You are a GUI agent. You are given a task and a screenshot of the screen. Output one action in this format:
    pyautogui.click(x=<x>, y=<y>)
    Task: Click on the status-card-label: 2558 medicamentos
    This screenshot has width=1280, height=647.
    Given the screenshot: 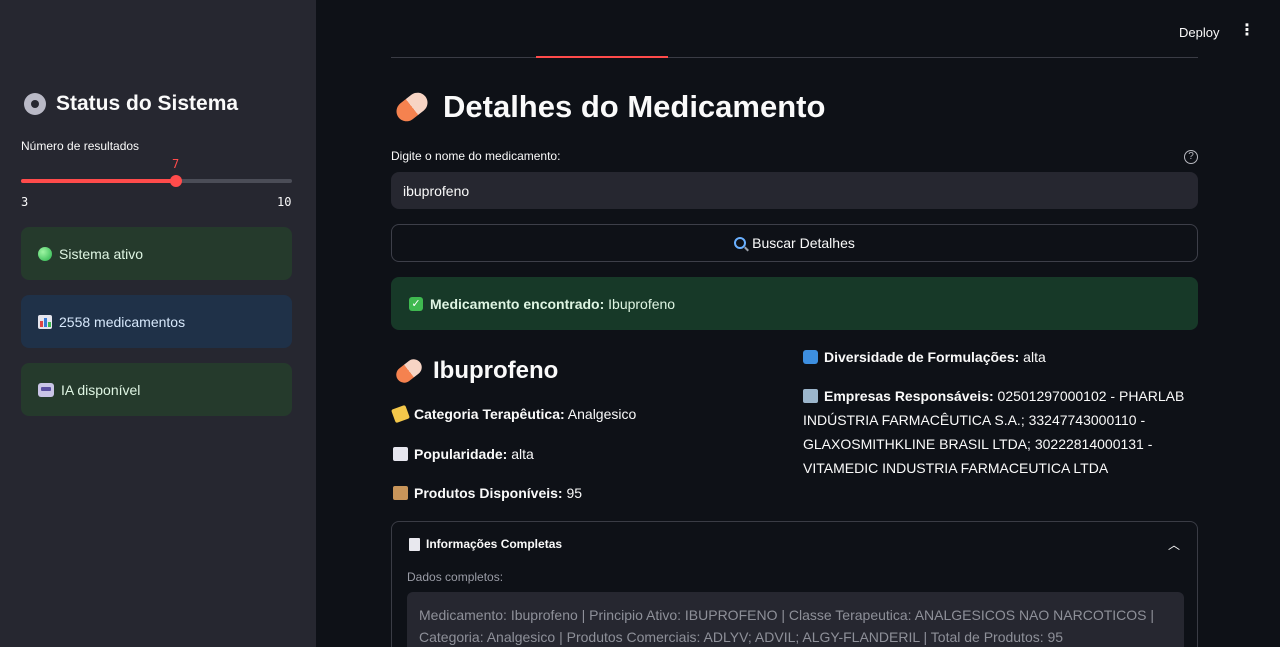 What is the action you would take?
    pyautogui.click(x=122, y=321)
    